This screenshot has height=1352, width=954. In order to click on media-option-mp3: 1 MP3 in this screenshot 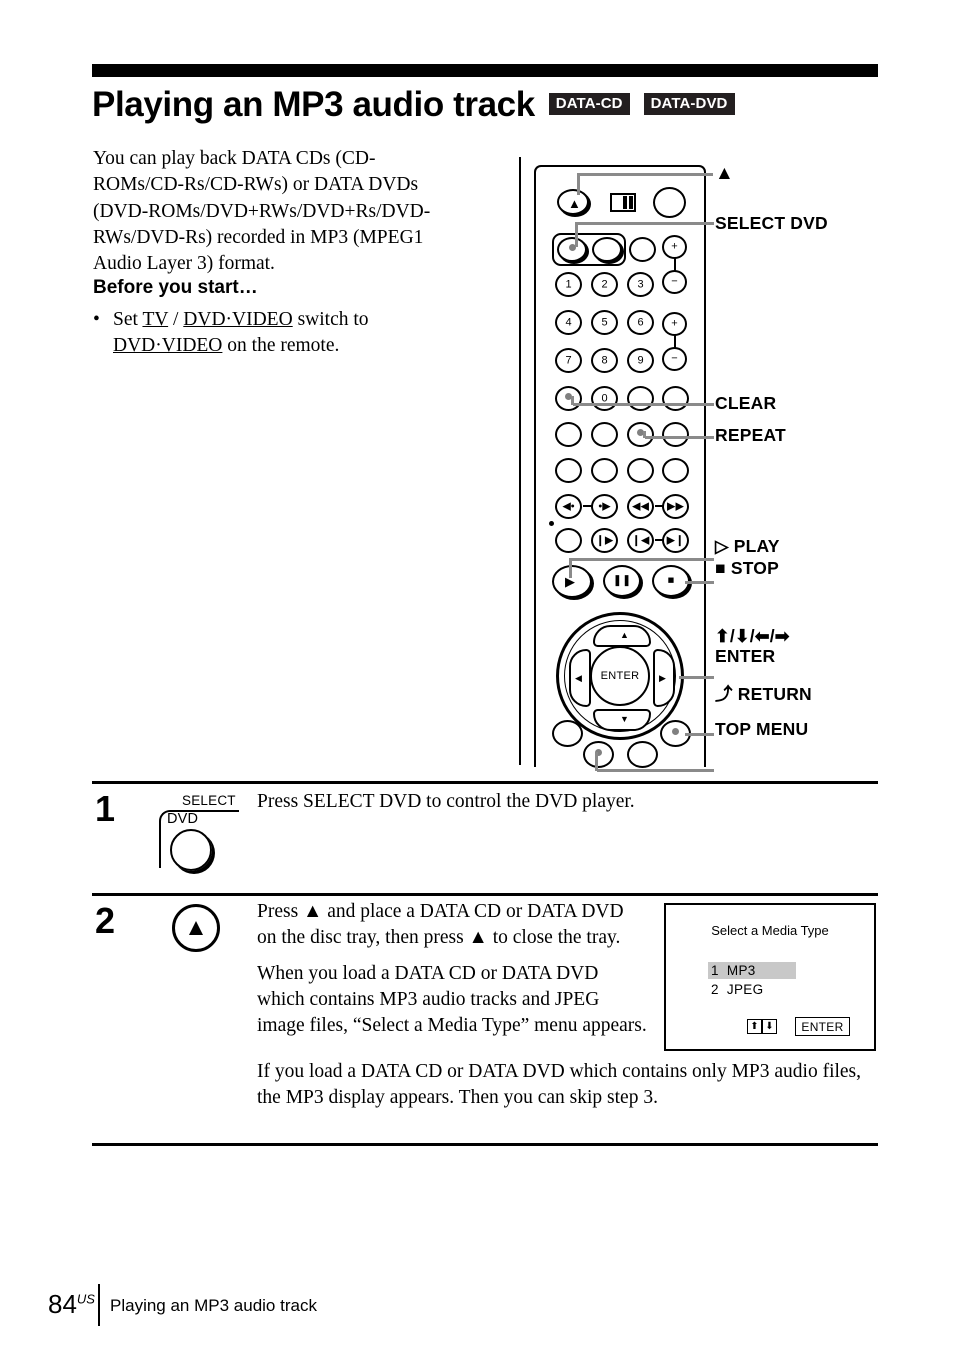, I will do `click(752, 970)`.